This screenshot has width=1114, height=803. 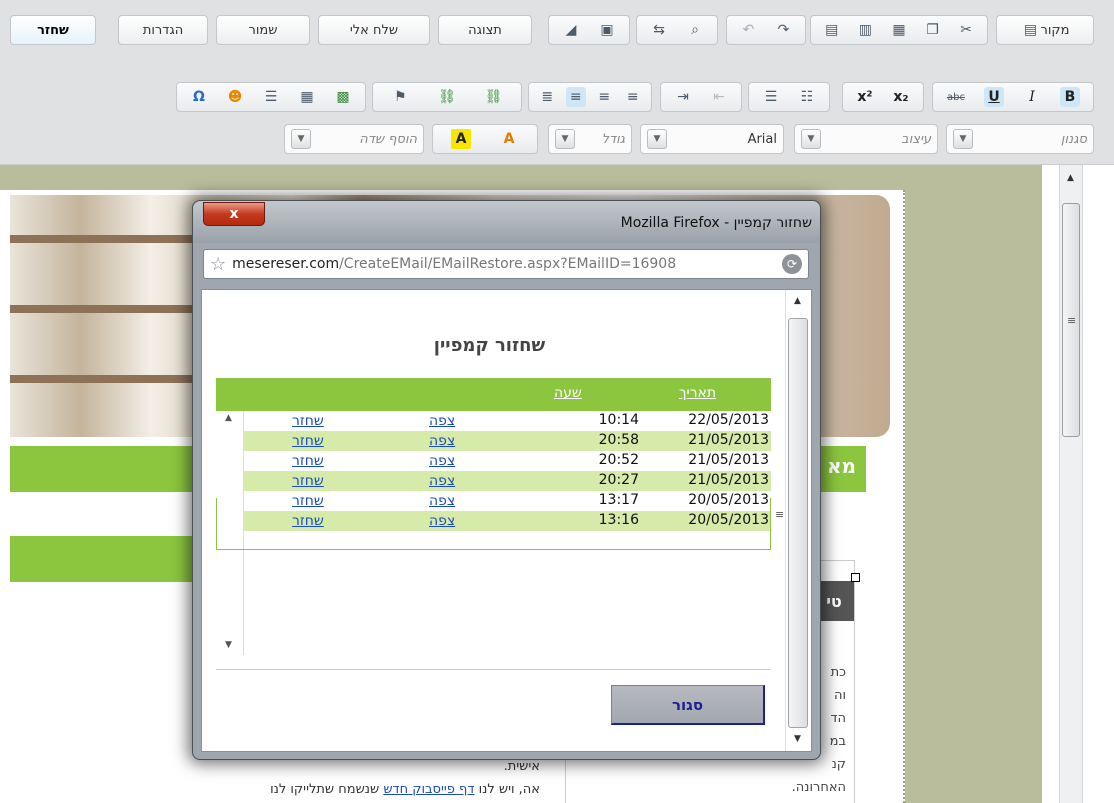 What do you see at coordinates (683, 97) in the screenshot?
I see `indent-icon: ⇥` at bounding box center [683, 97].